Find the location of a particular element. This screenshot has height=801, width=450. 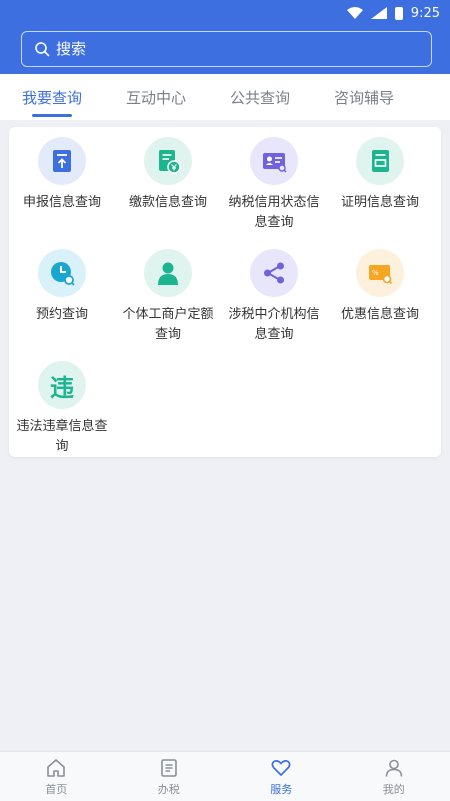

query-item-label: 优惠信息查询 is located at coordinates (379, 314).